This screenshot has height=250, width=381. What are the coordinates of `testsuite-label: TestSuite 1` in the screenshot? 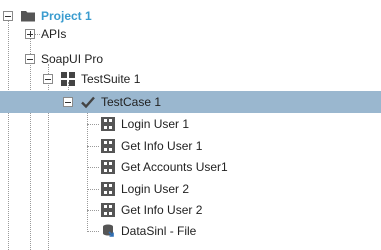 It's located at (111, 79).